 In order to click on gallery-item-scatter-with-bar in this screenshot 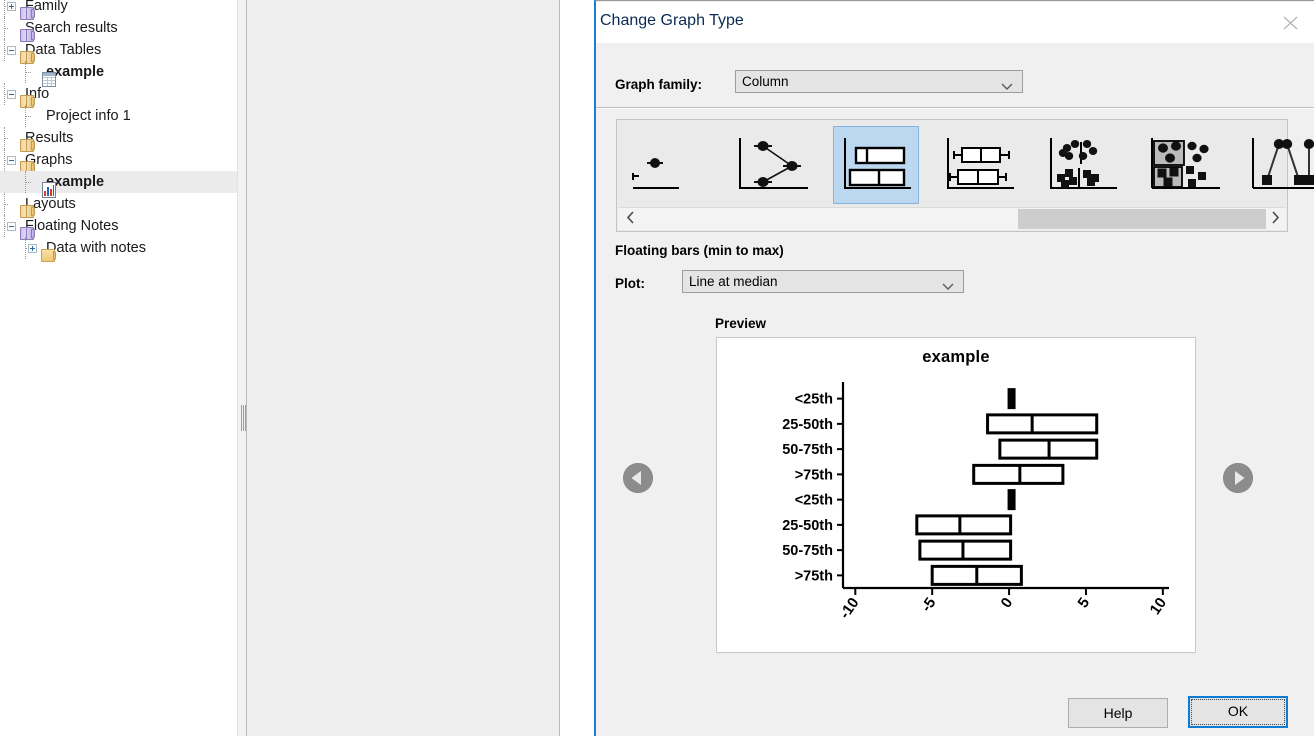, I will do `click(1184, 165)`.